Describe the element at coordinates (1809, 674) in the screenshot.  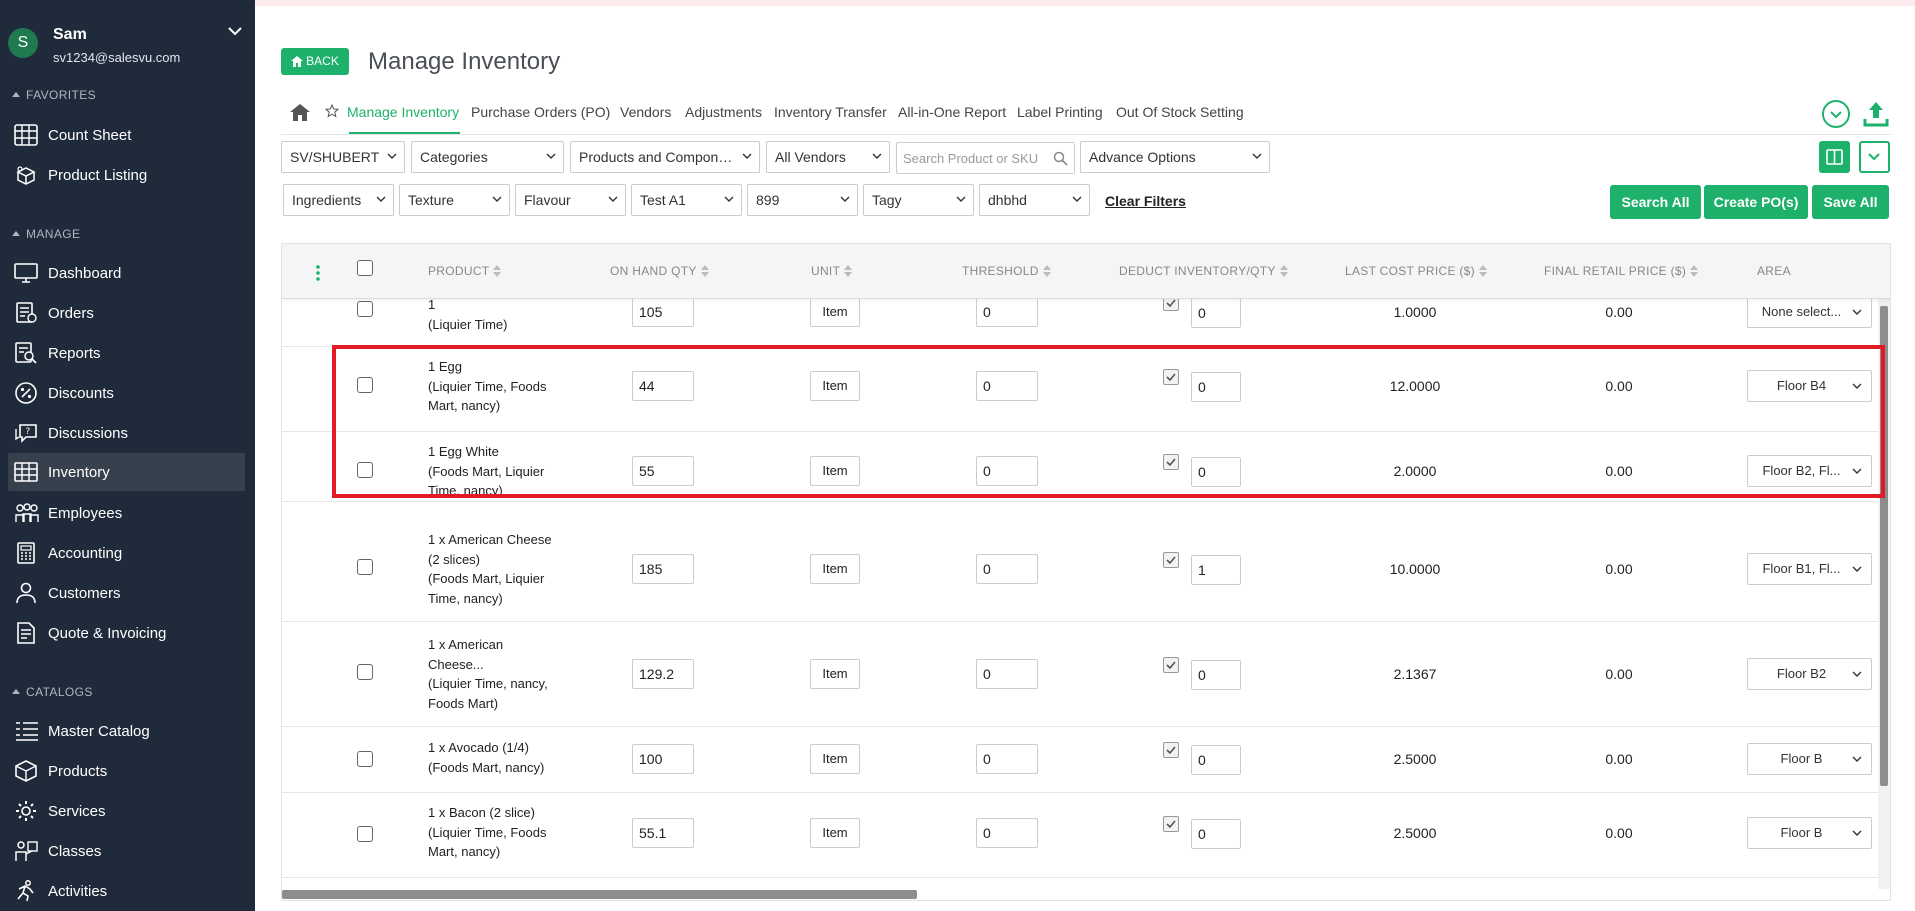
I see `area-select: Floor B2` at that location.